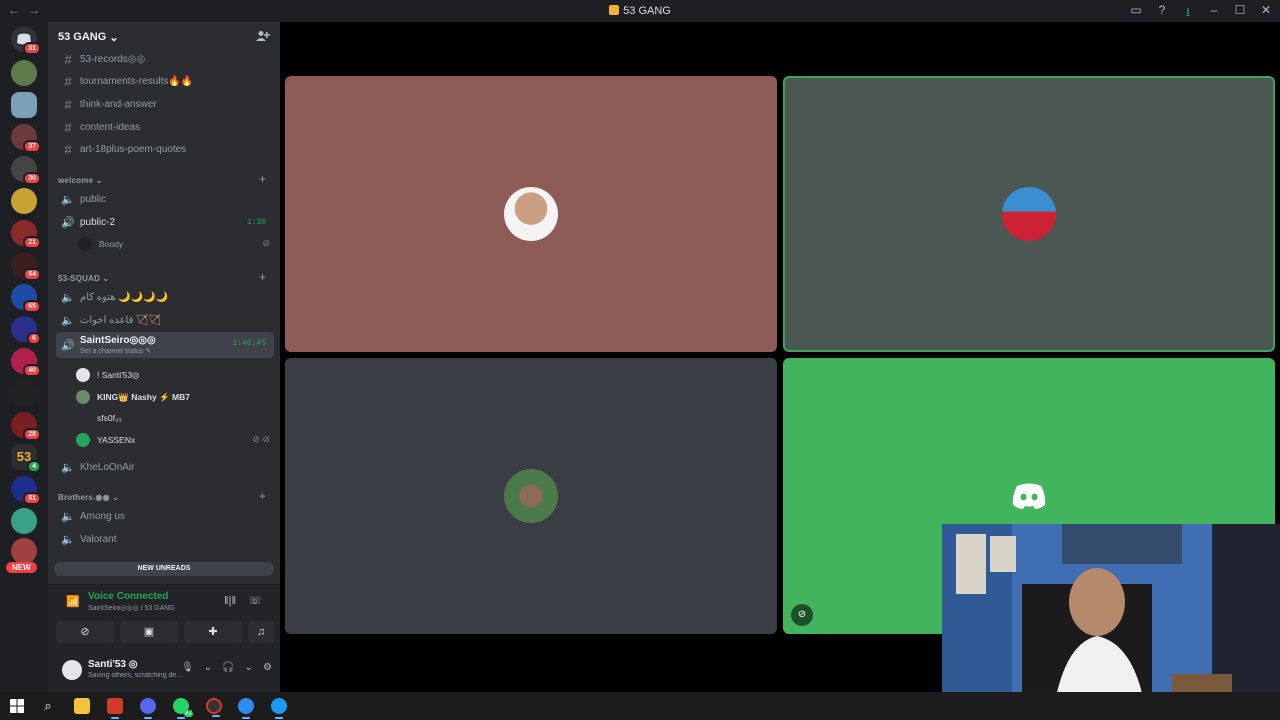 Image resolution: width=1280 pixels, height=720 pixels. What do you see at coordinates (1266, 13) in the screenshot?
I see `close-icon: ✕` at bounding box center [1266, 13].